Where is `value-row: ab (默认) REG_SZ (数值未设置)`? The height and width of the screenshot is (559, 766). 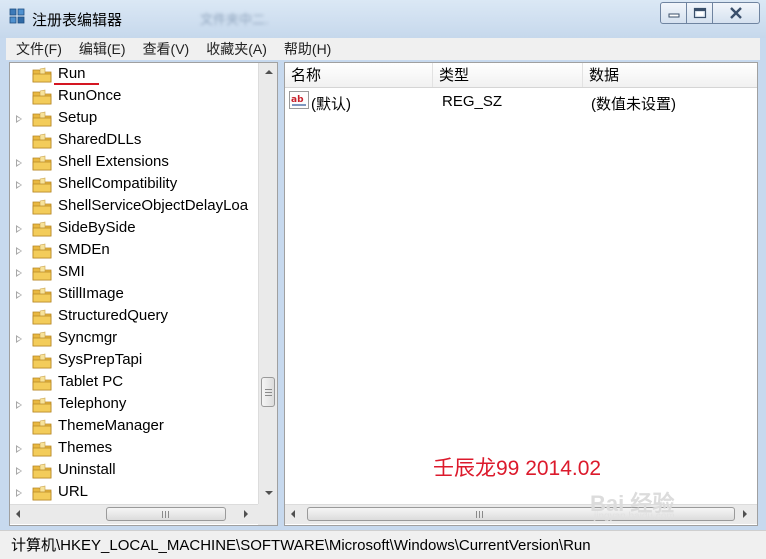 value-row: ab (默认) REG_SZ (数值未设置) is located at coordinates (521, 101).